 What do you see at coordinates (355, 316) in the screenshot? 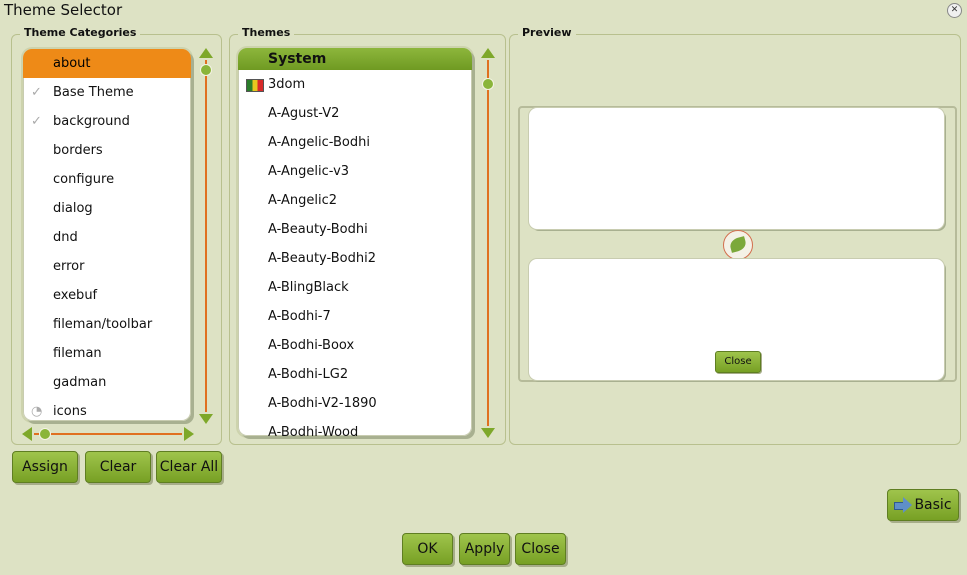
I see `theme-item: A-Bodhi-7` at bounding box center [355, 316].